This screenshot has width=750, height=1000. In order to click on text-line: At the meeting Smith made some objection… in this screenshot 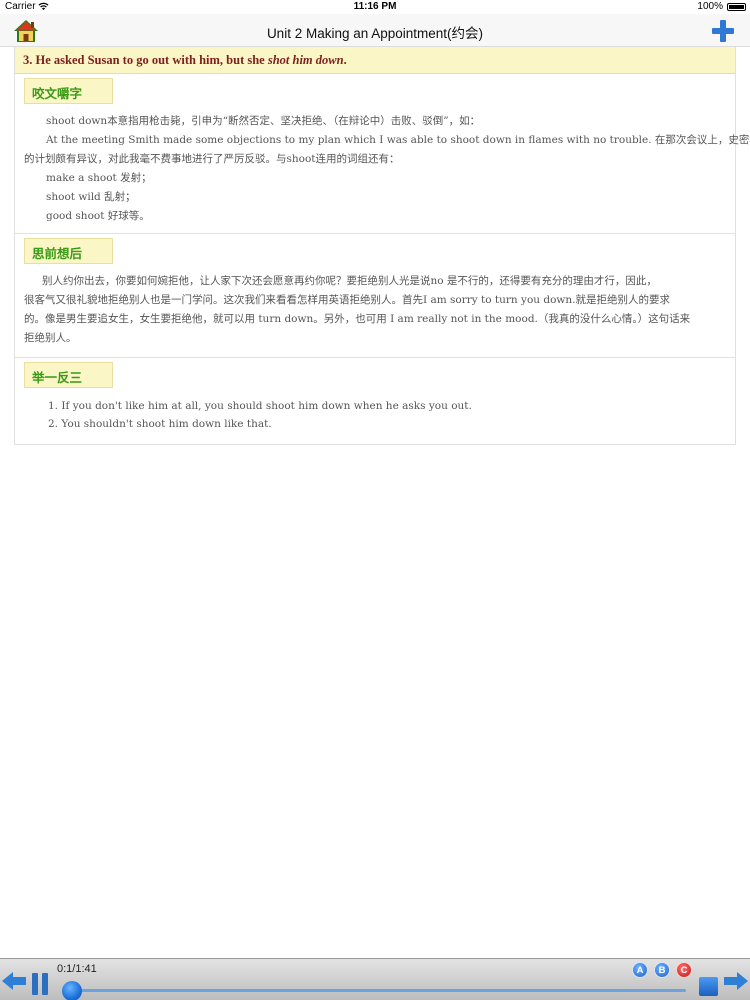, I will do `click(398, 140)`.